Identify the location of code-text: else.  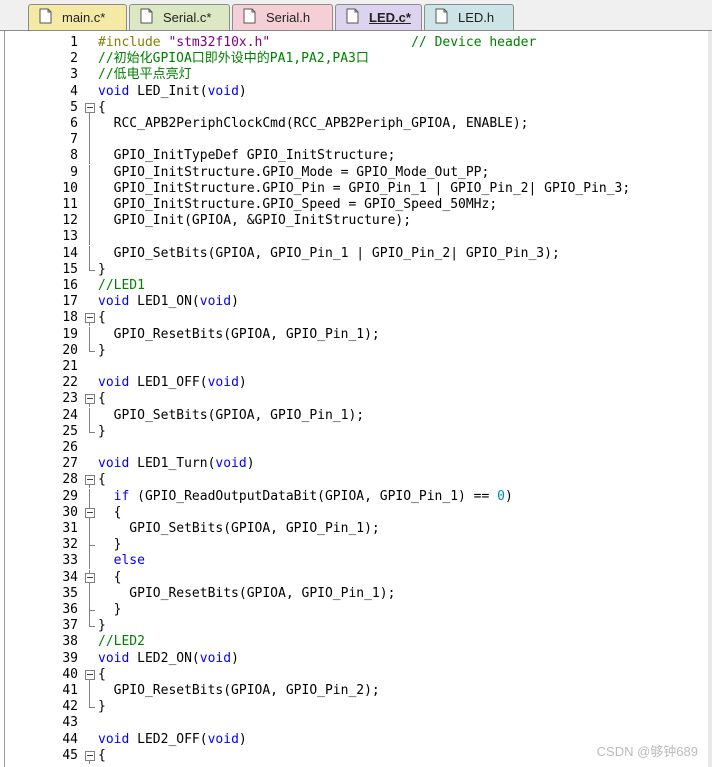
(129, 561).